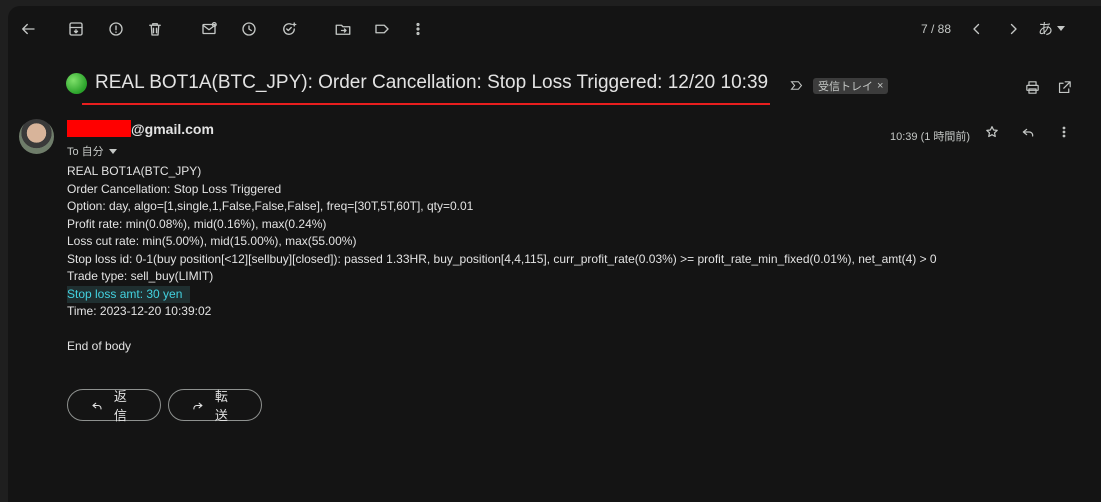  I want to click on redacted-sender-name, so click(99, 128).